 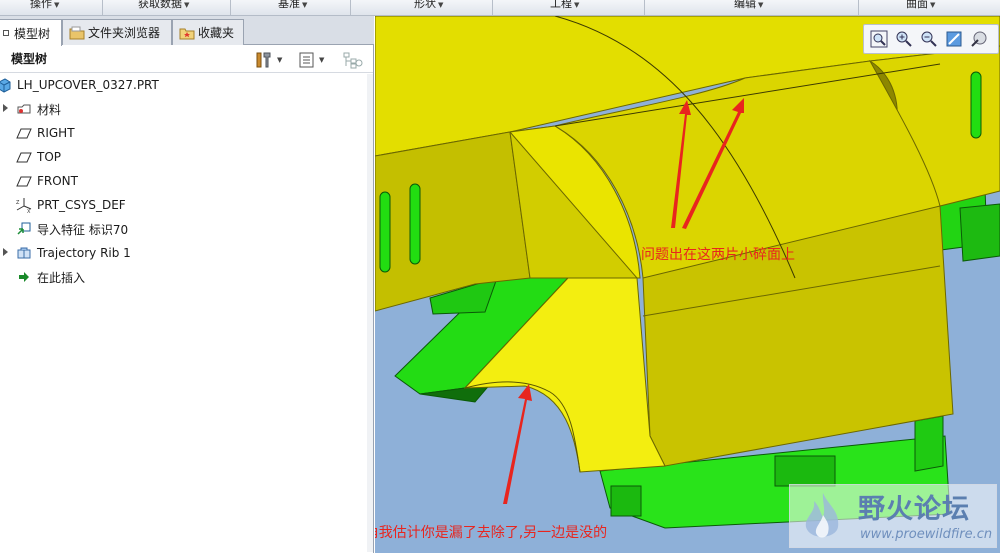 I want to click on filter-tree-icon, so click(x=353, y=60).